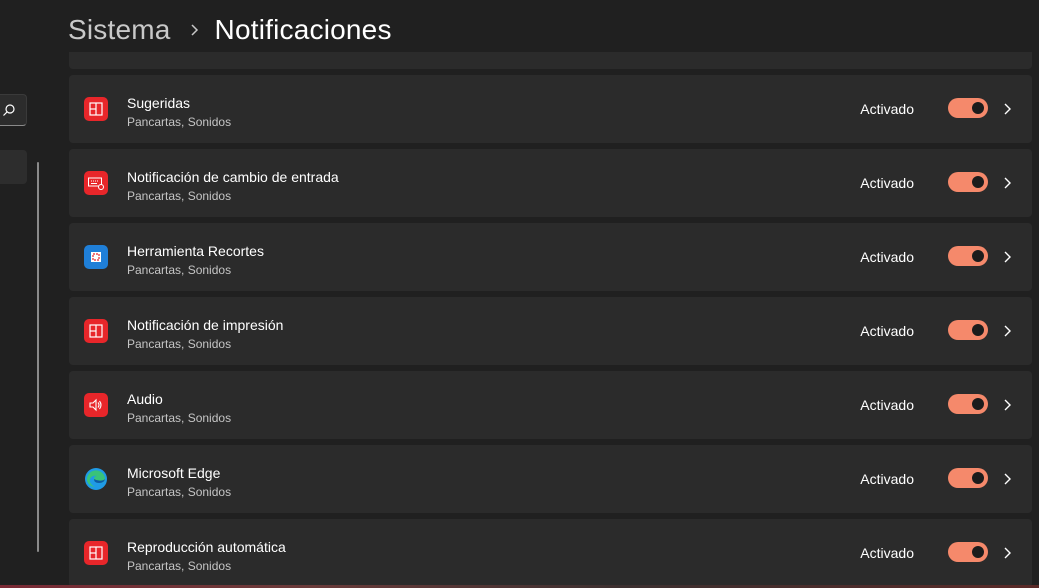 The height and width of the screenshot is (588, 1039). Describe the element at coordinates (38, 357) in the screenshot. I see `nav-scrollbar` at that location.